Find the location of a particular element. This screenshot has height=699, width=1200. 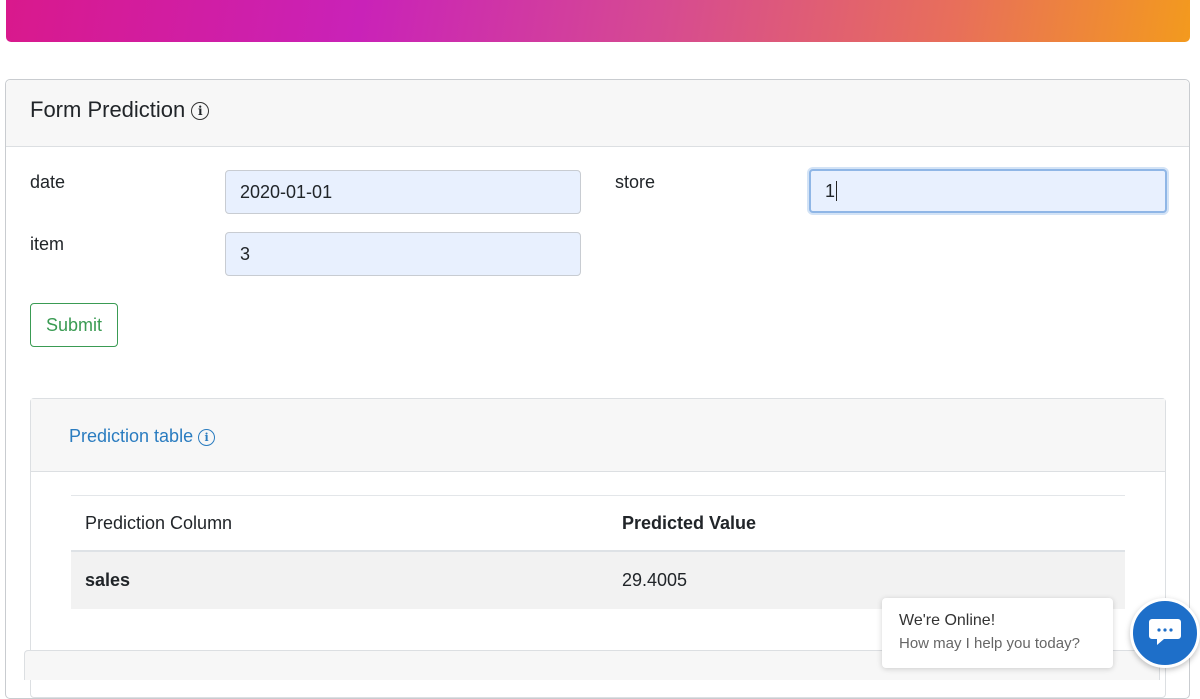

card-header: Form Prediction i is located at coordinates (597, 113).